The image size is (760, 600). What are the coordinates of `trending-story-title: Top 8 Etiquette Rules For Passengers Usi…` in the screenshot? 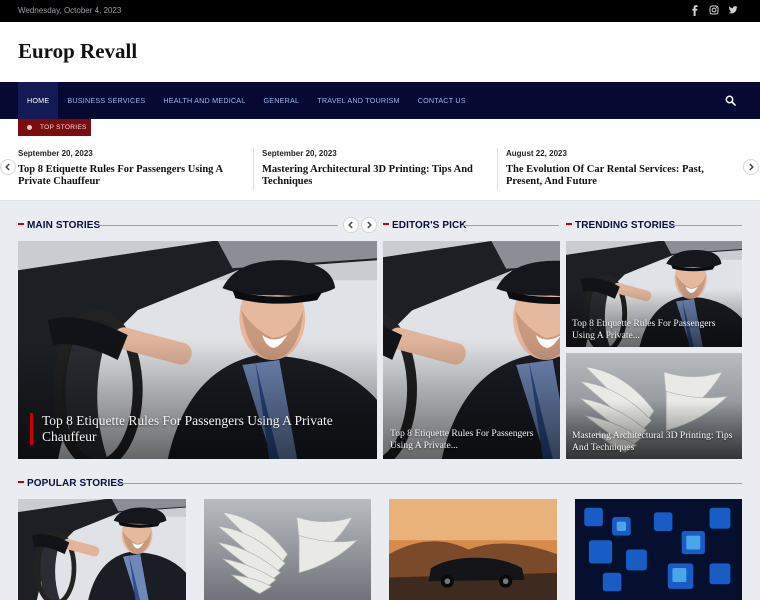 It's located at (654, 330).